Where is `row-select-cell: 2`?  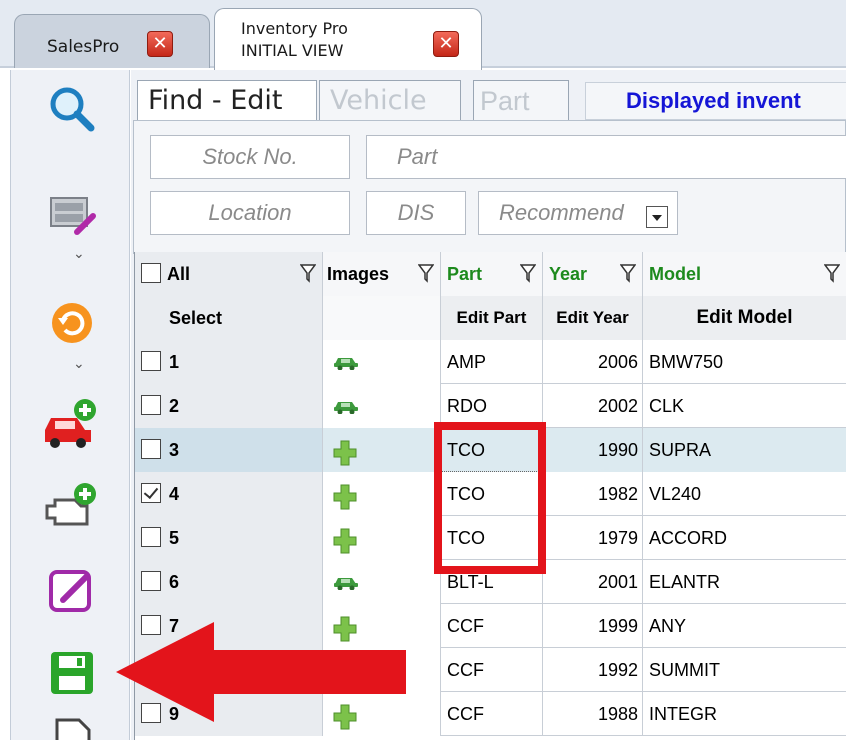
row-select-cell: 2 is located at coordinates (229, 406).